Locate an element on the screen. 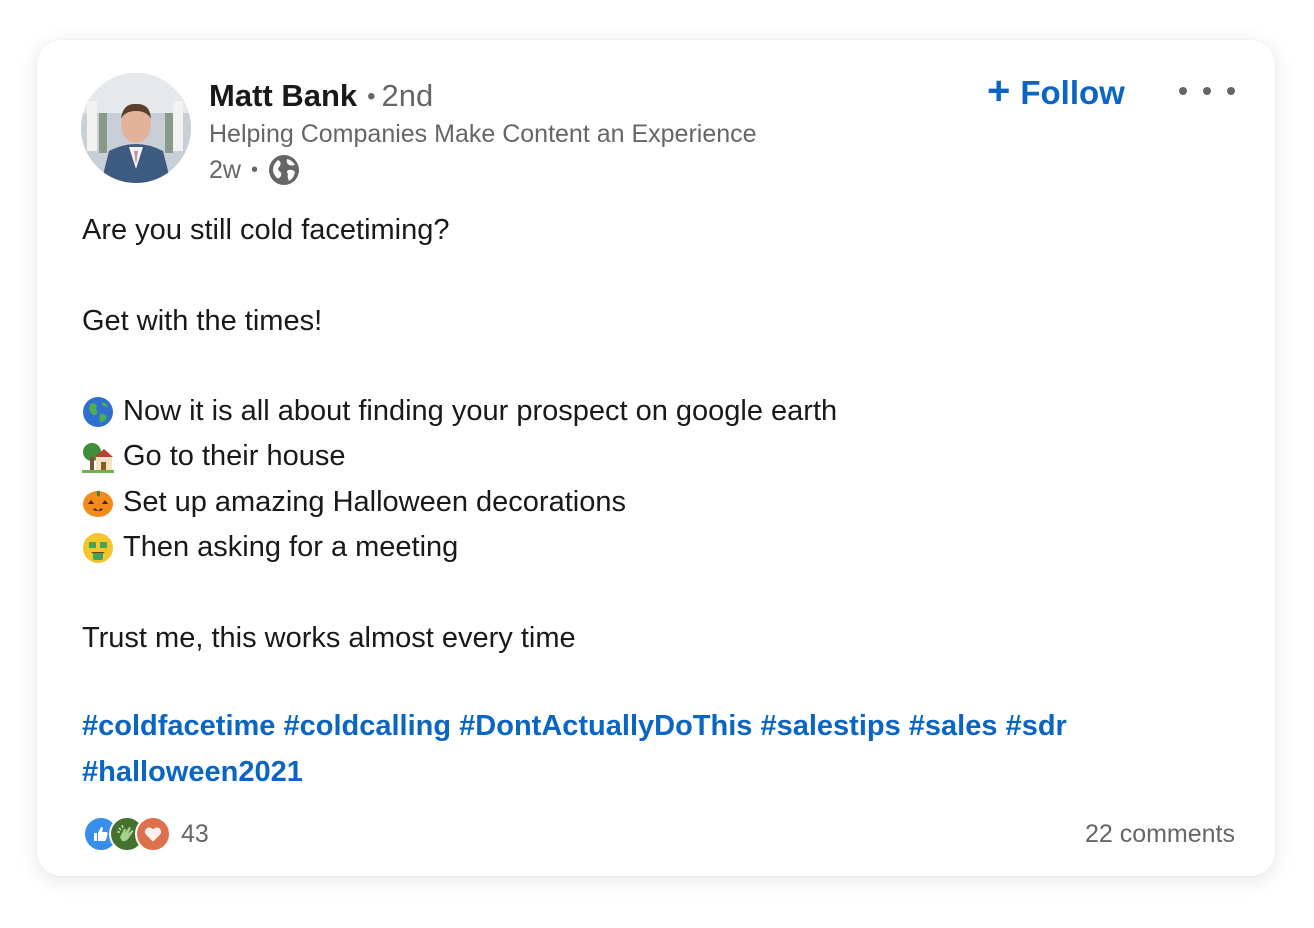  hashtag-link: #salestips is located at coordinates (830, 726).